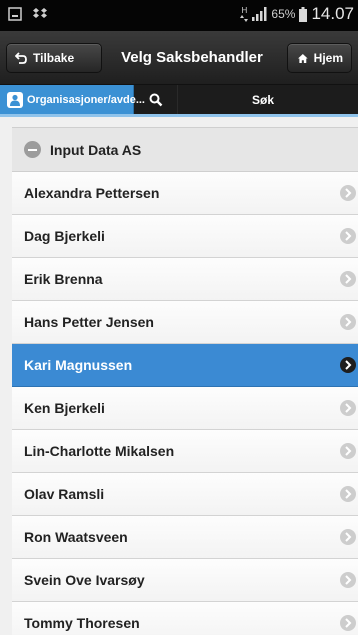 This screenshot has height=635, width=358. What do you see at coordinates (185, 365) in the screenshot?
I see `list-item-selected: Kari Magnussen` at bounding box center [185, 365].